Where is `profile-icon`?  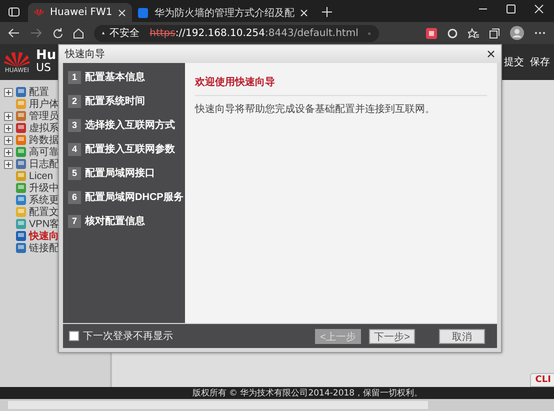
profile-icon is located at coordinates (517, 33).